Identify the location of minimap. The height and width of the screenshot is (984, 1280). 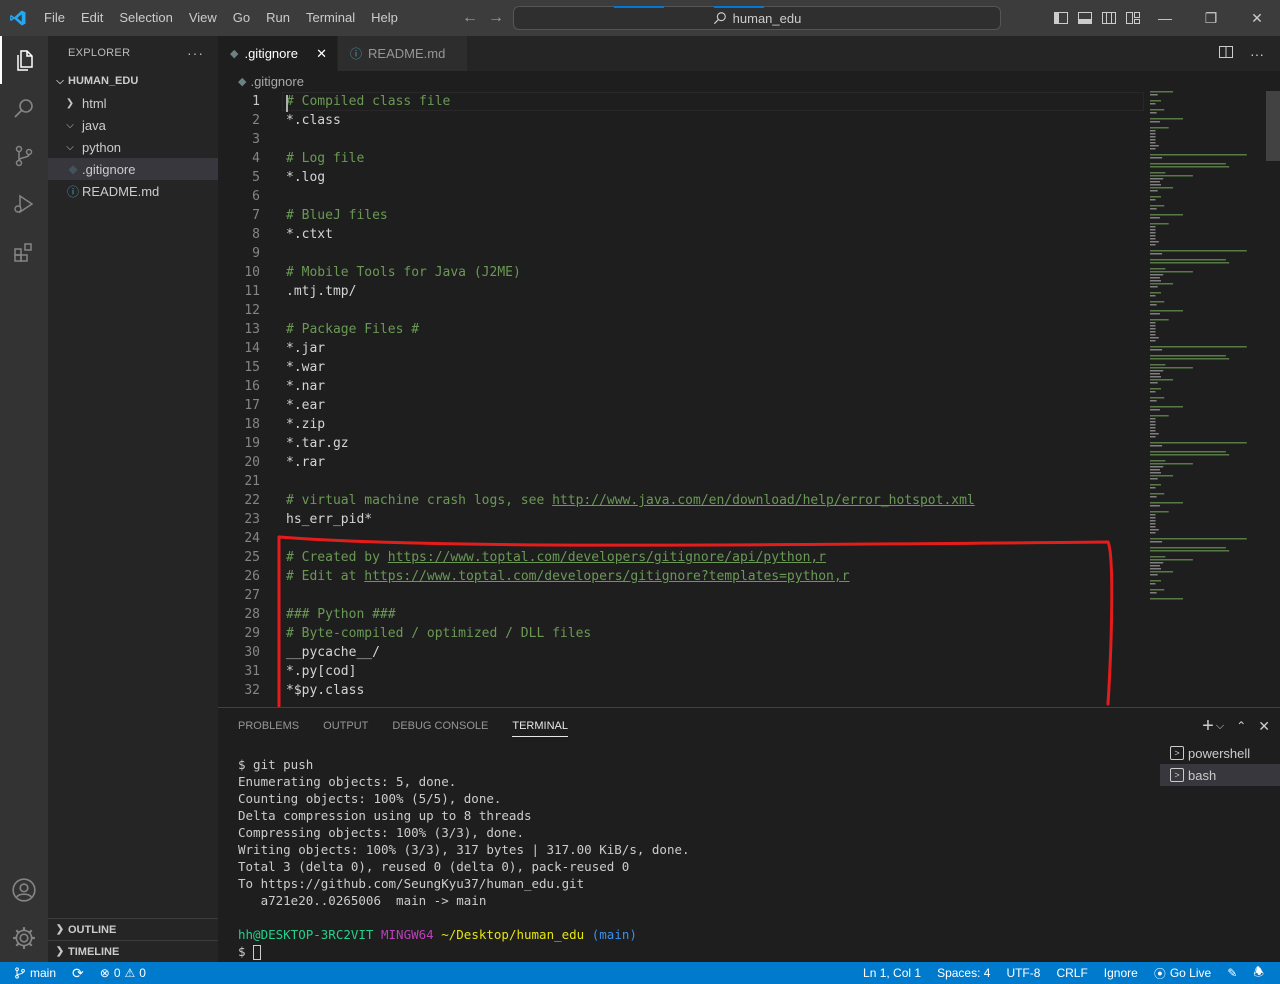
(1206, 346).